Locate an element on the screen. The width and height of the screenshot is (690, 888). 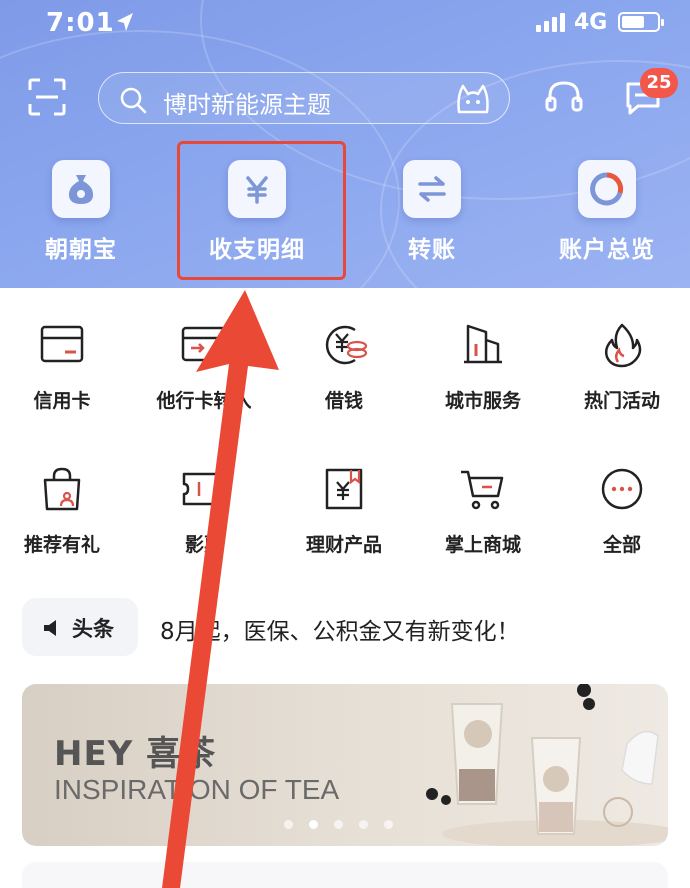
search-icon is located at coordinates (133, 100).